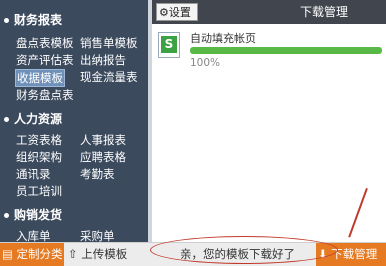  Describe the element at coordinates (33, 174) in the screenshot. I see `sidebar-item-contacts: 通讯录` at that location.